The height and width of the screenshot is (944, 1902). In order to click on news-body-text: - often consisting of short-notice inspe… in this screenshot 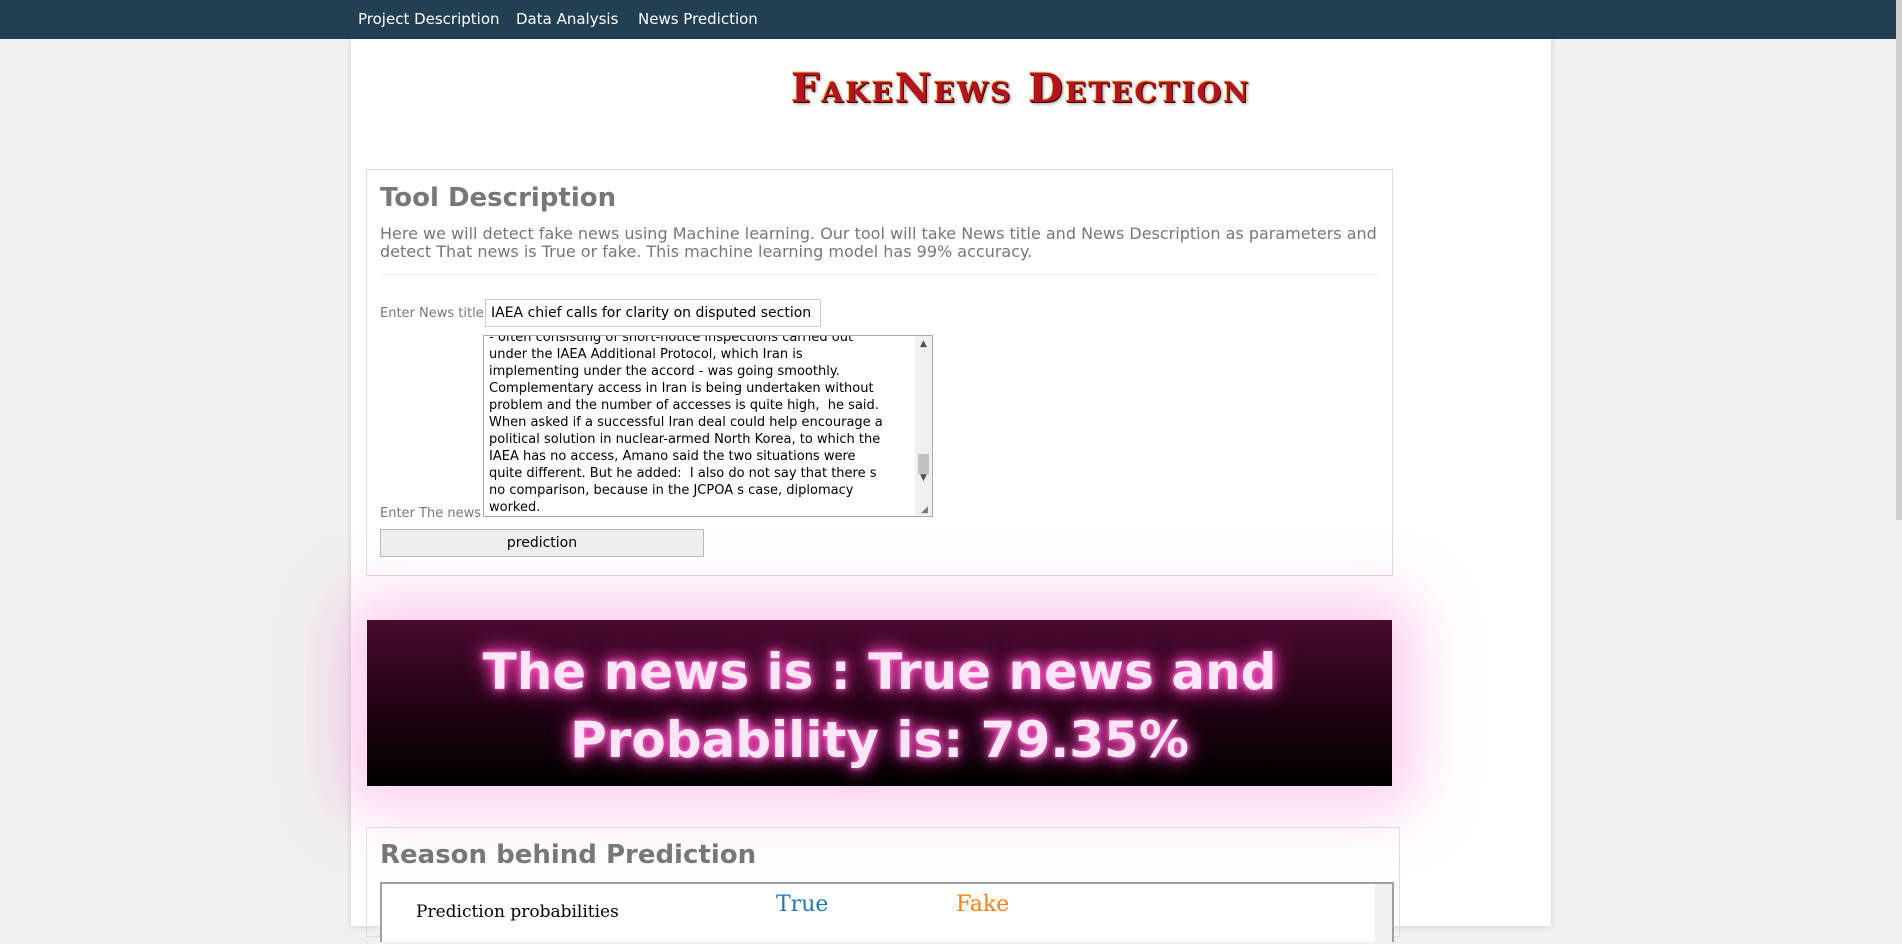, I will do `click(686, 425)`.